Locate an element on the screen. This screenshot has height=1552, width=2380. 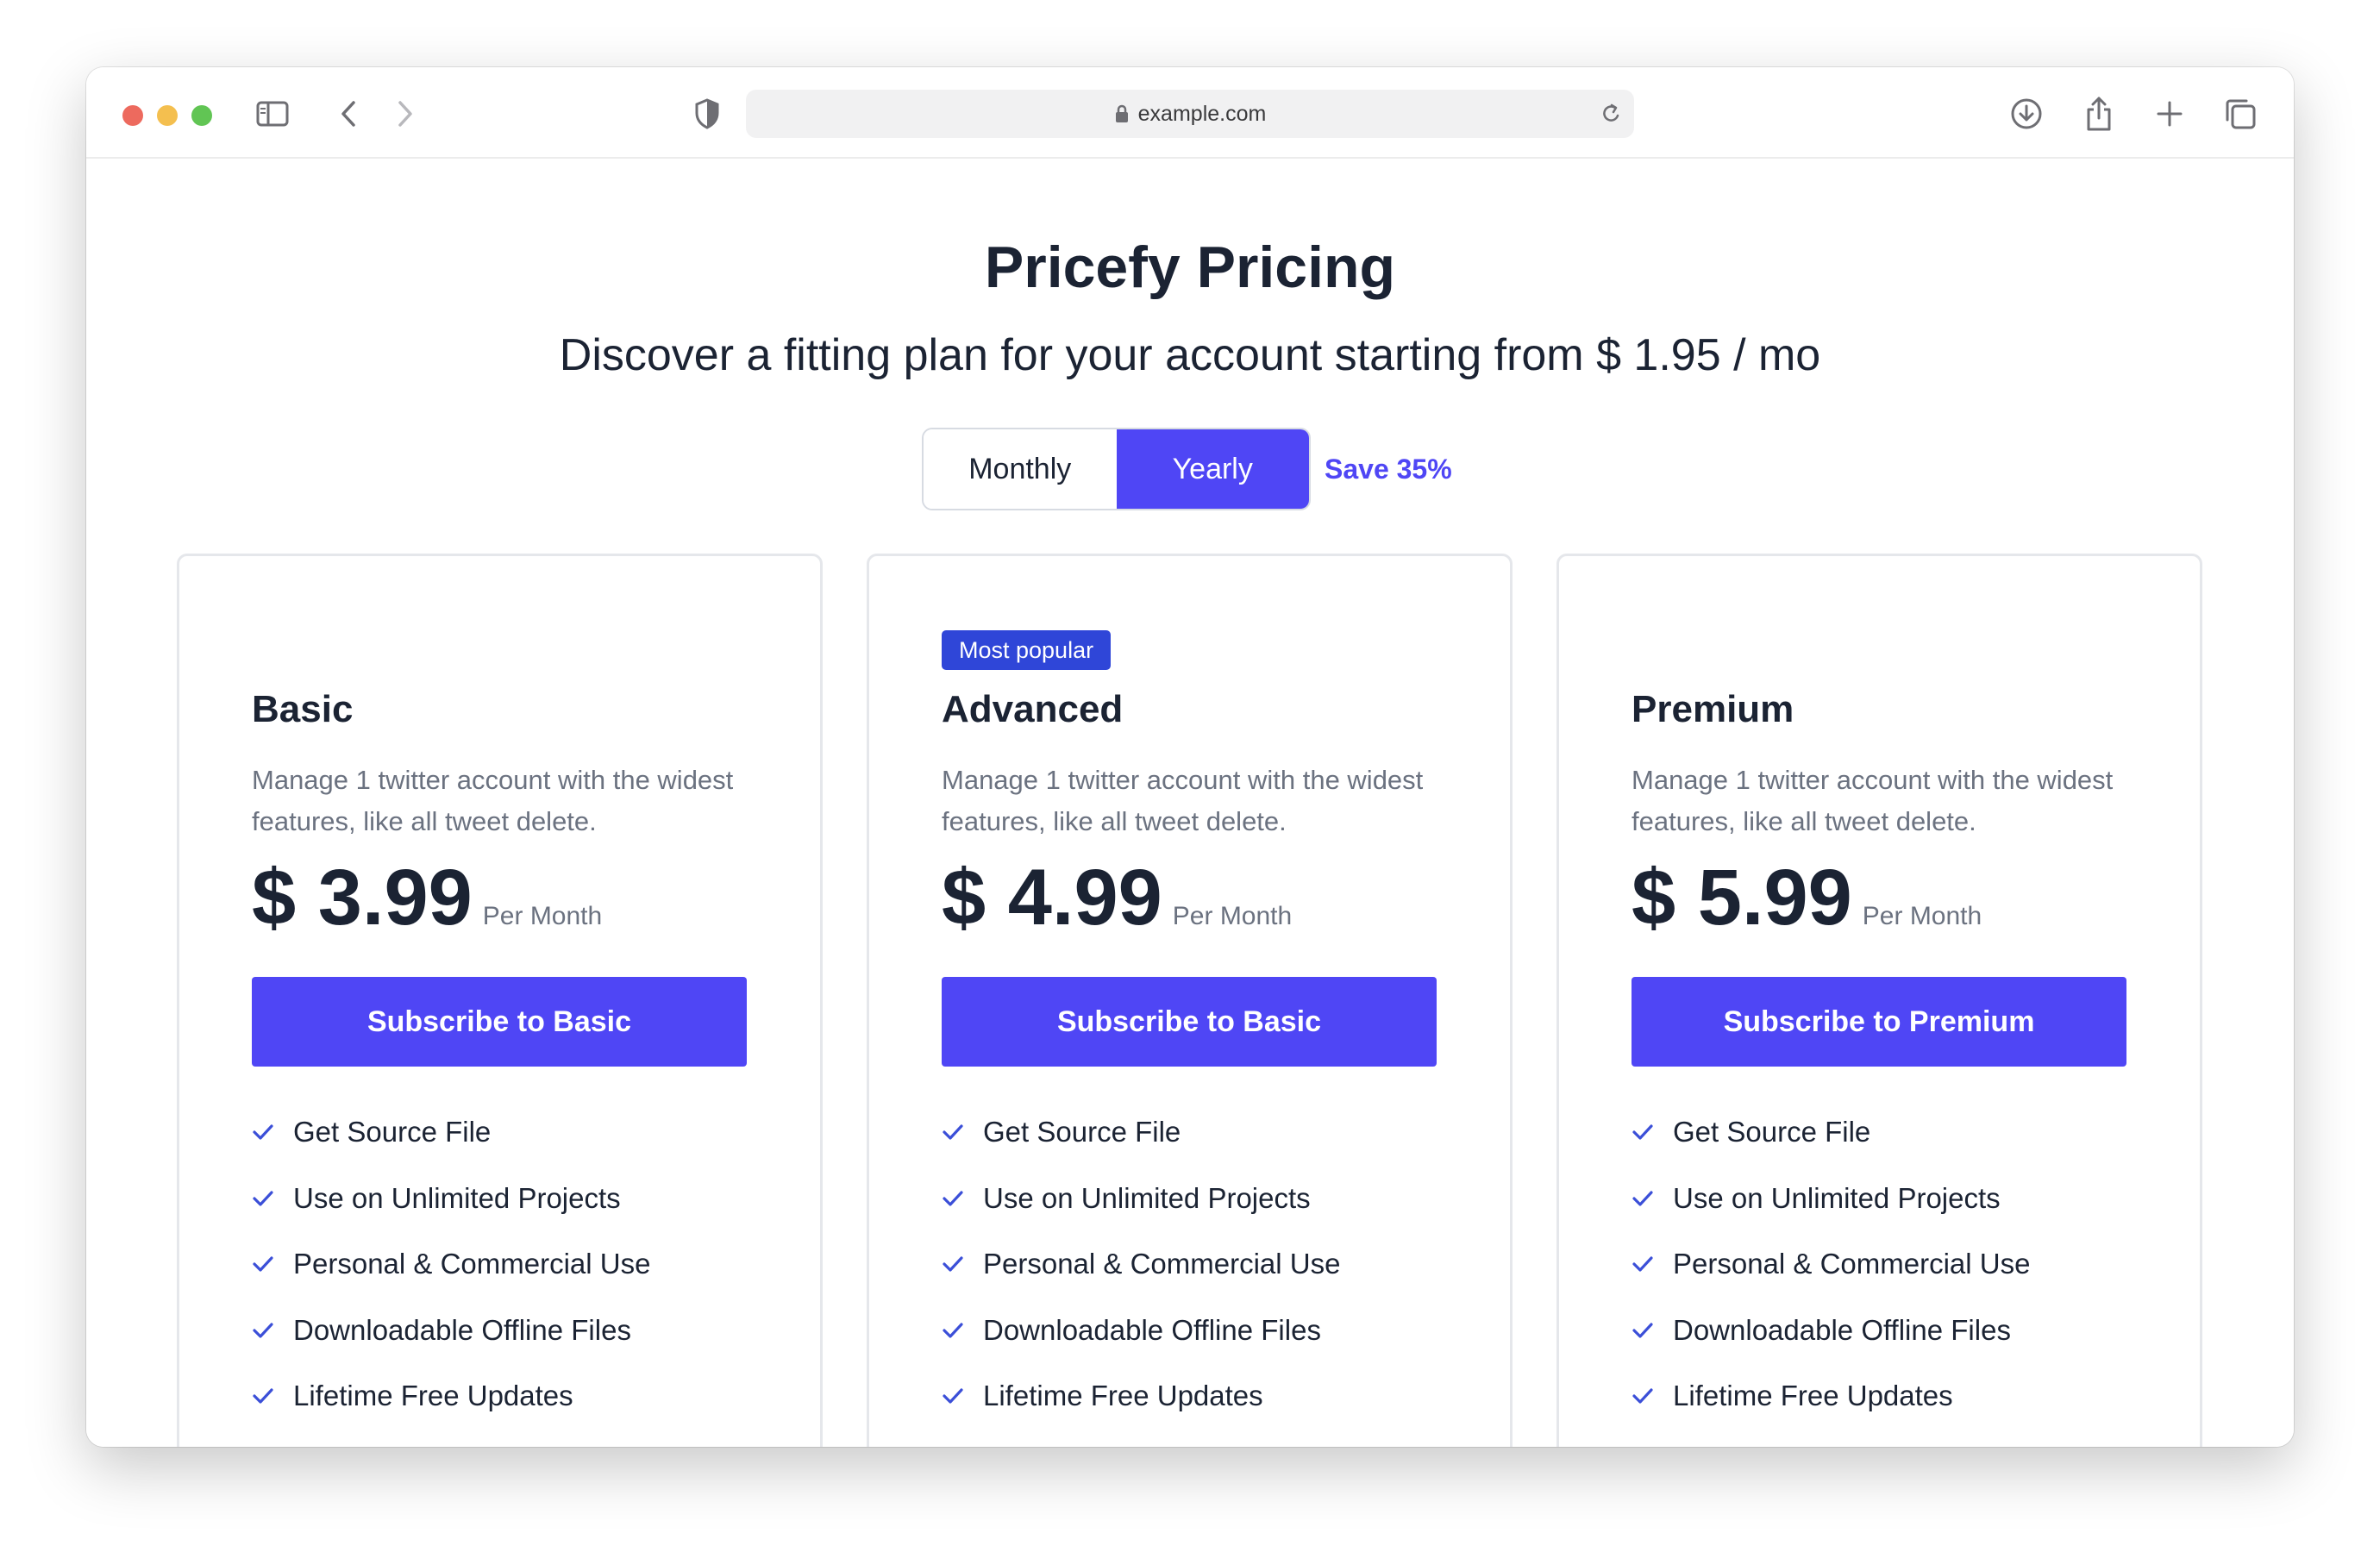
plan-name: Advanced is located at coordinates (1033, 709).